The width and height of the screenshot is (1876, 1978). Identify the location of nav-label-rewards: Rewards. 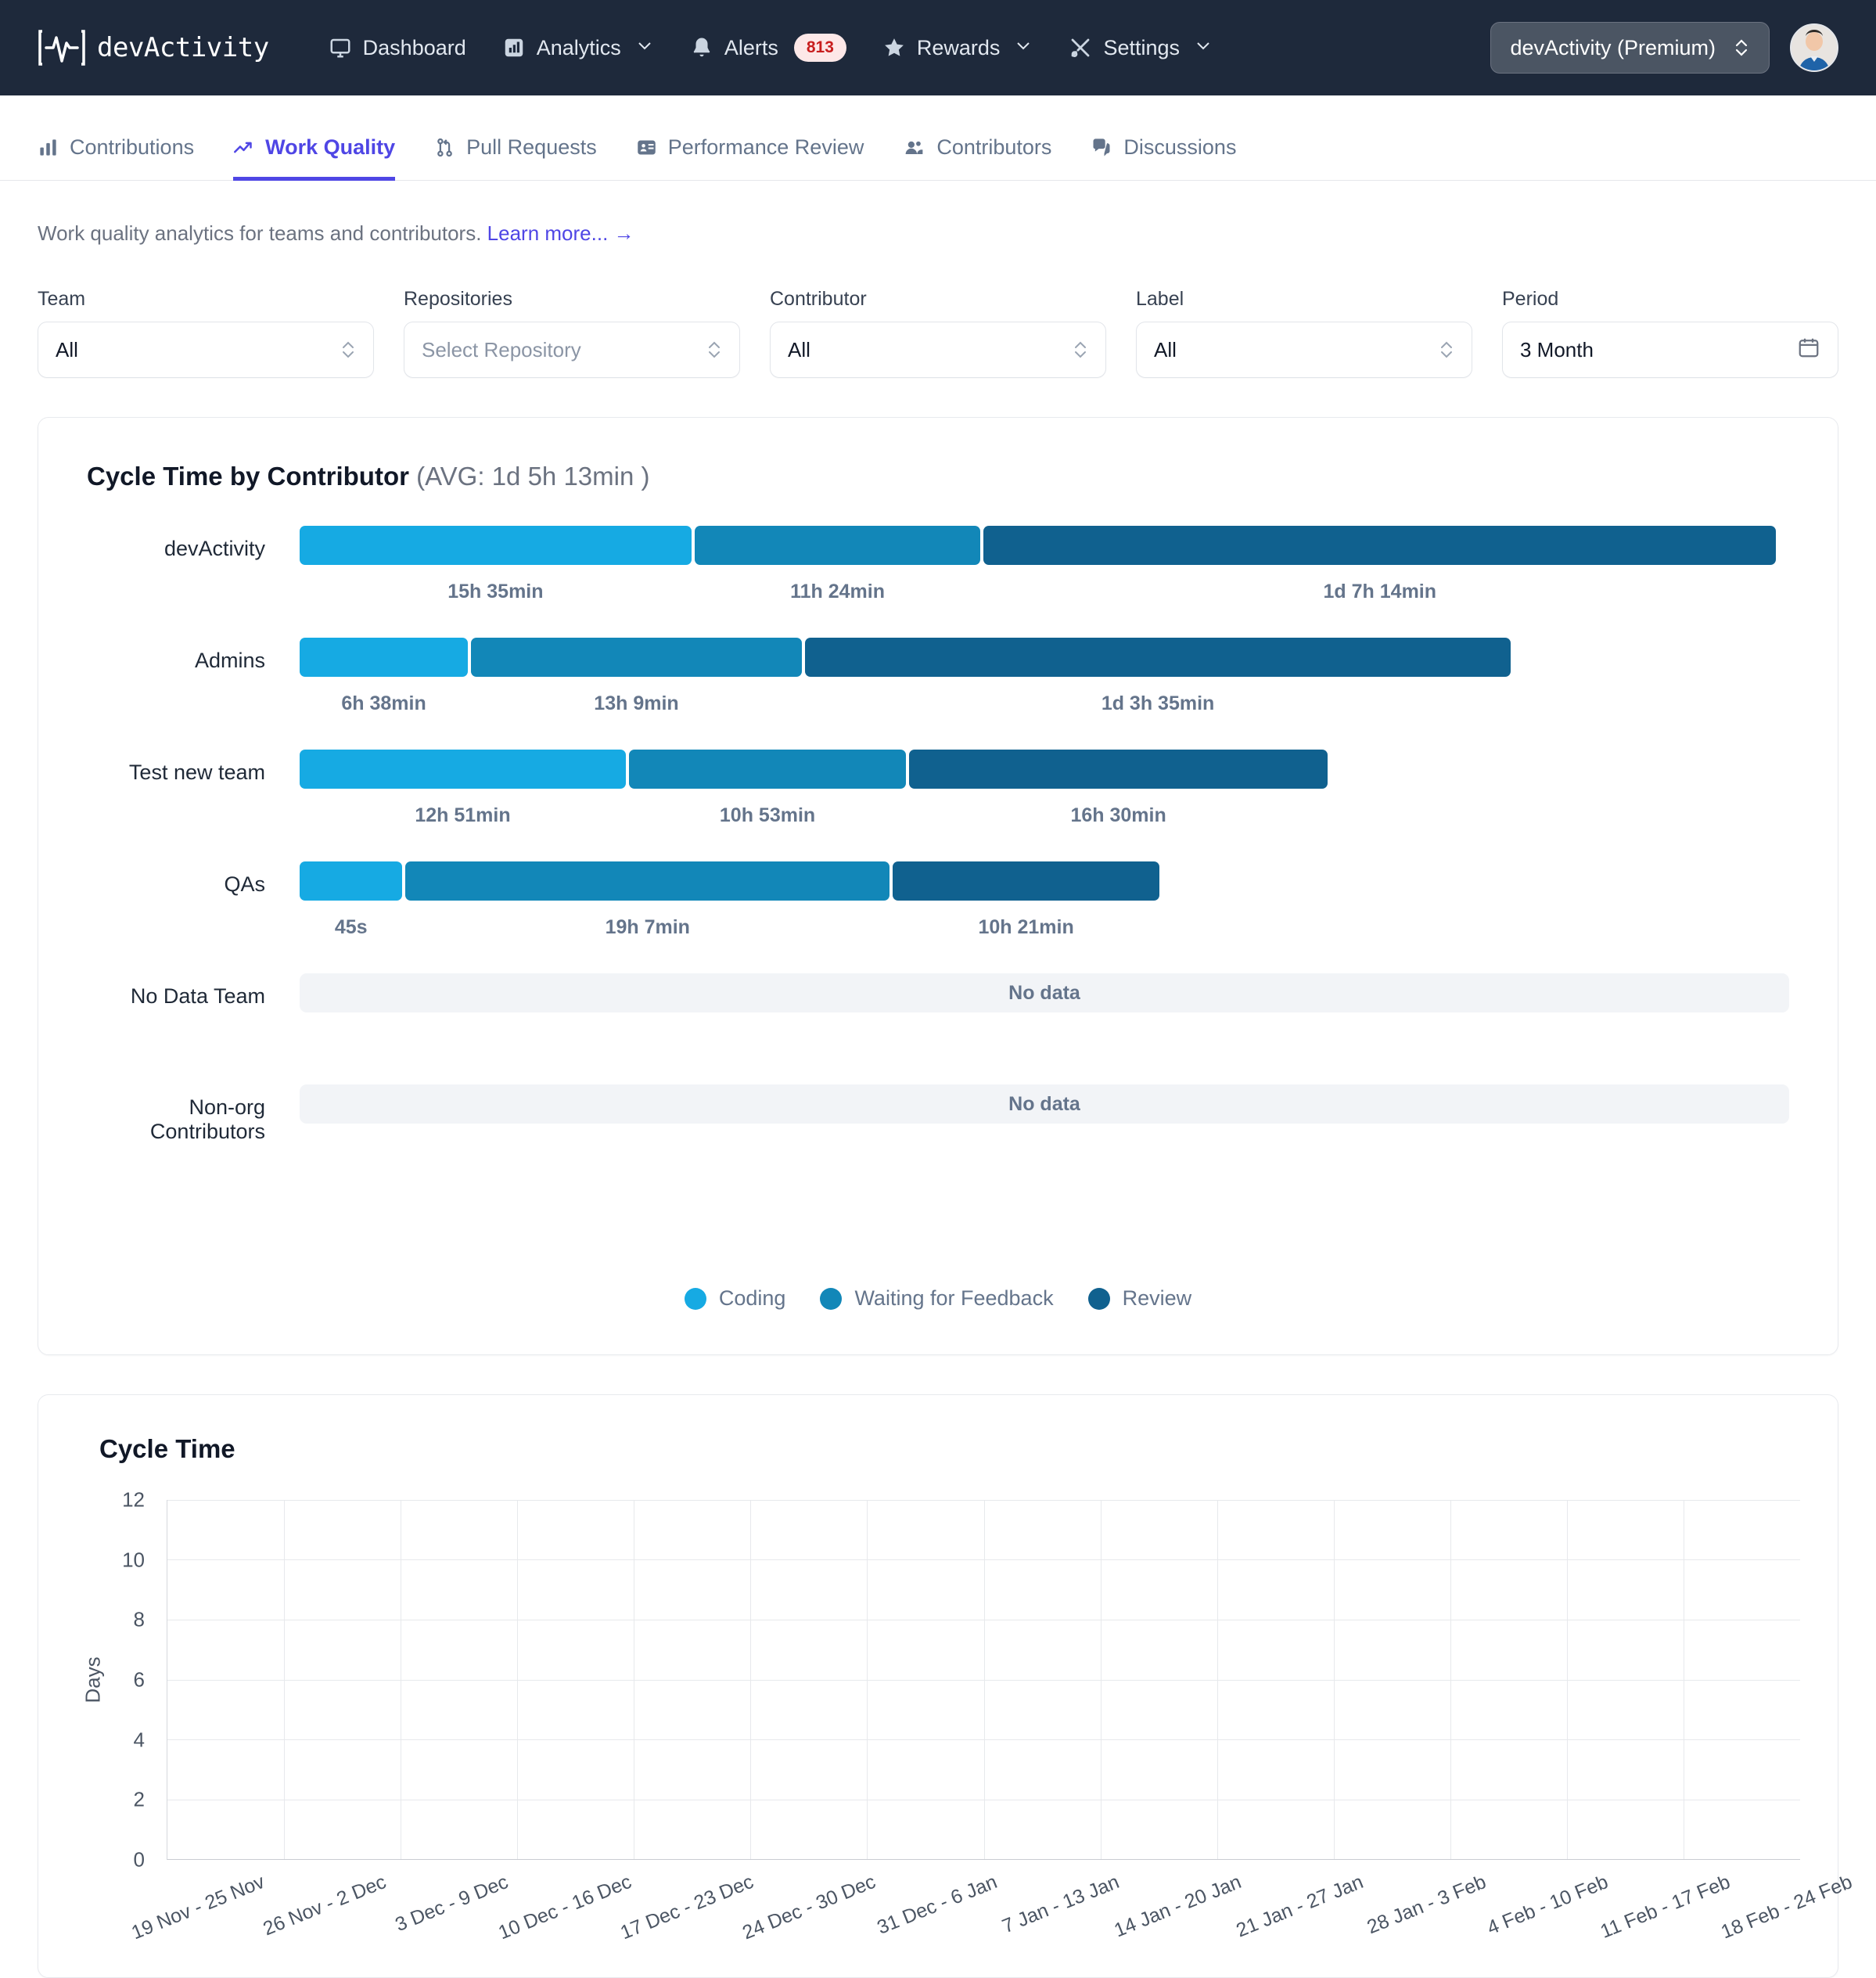
(958, 47).